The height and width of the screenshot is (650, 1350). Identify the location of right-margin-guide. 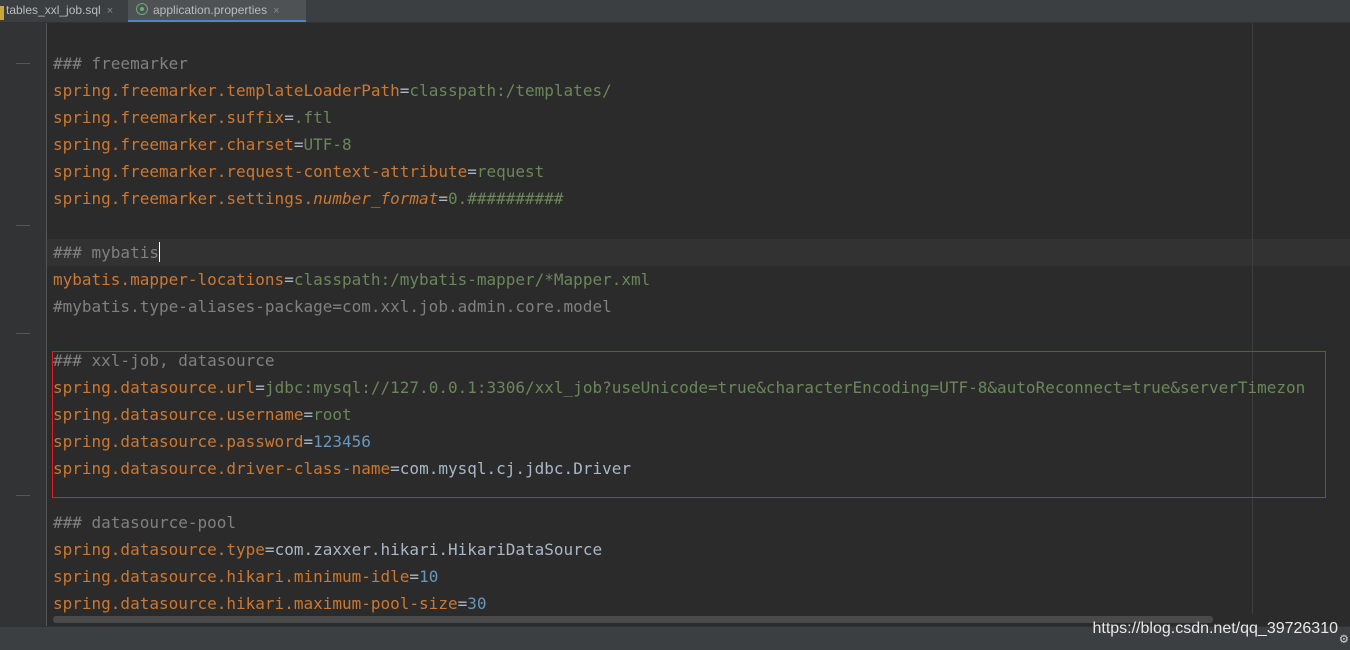
(1252, 324).